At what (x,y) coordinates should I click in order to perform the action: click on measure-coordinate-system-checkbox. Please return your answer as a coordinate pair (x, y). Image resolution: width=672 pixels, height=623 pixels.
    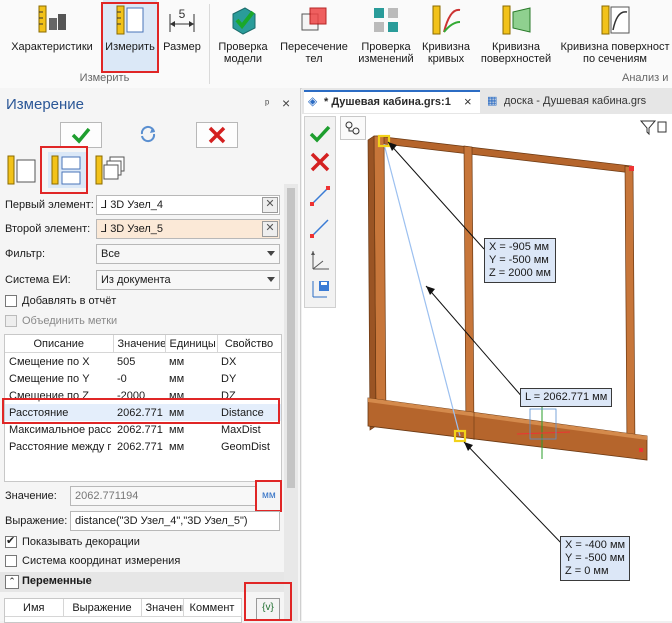
    Looking at the image, I should click on (11, 561).